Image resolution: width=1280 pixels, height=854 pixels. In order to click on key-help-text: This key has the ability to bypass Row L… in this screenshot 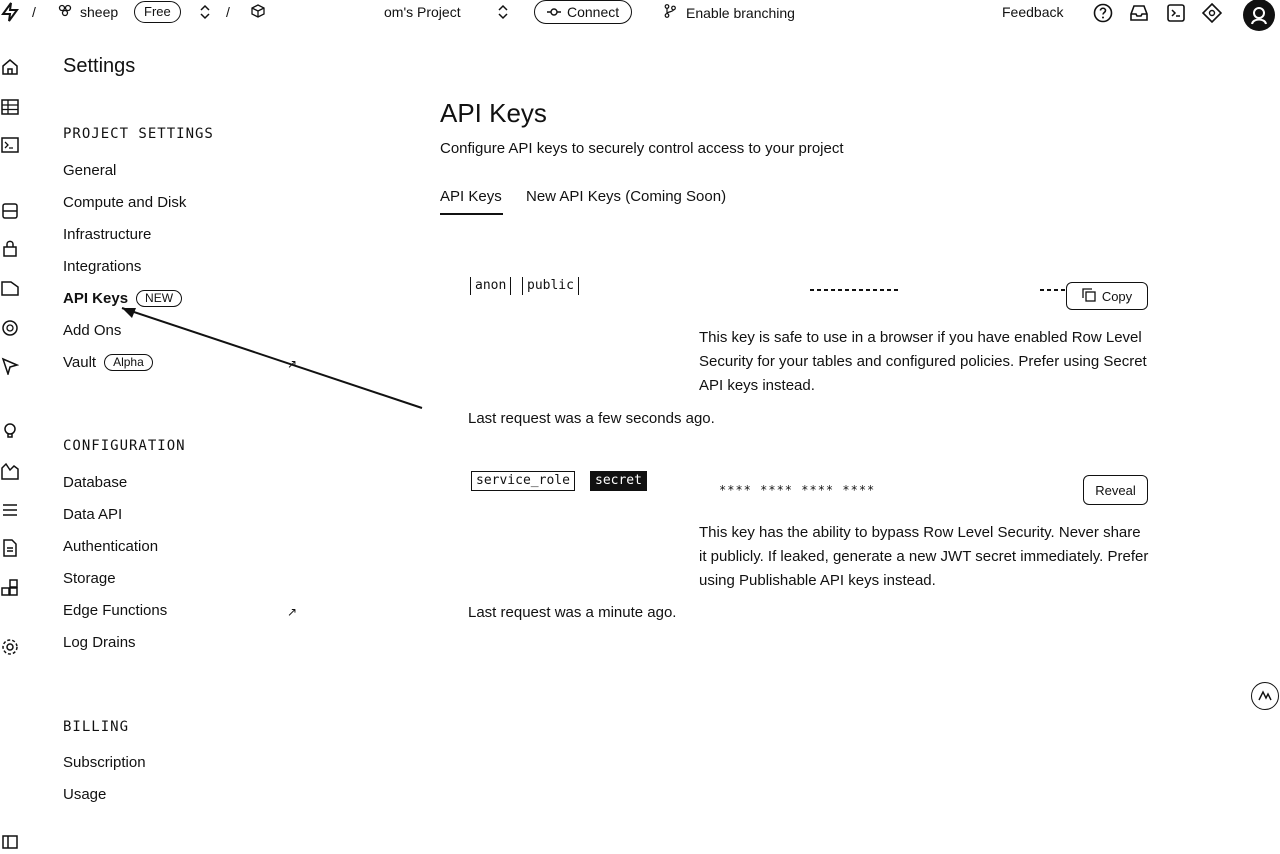, I will do `click(924, 556)`.